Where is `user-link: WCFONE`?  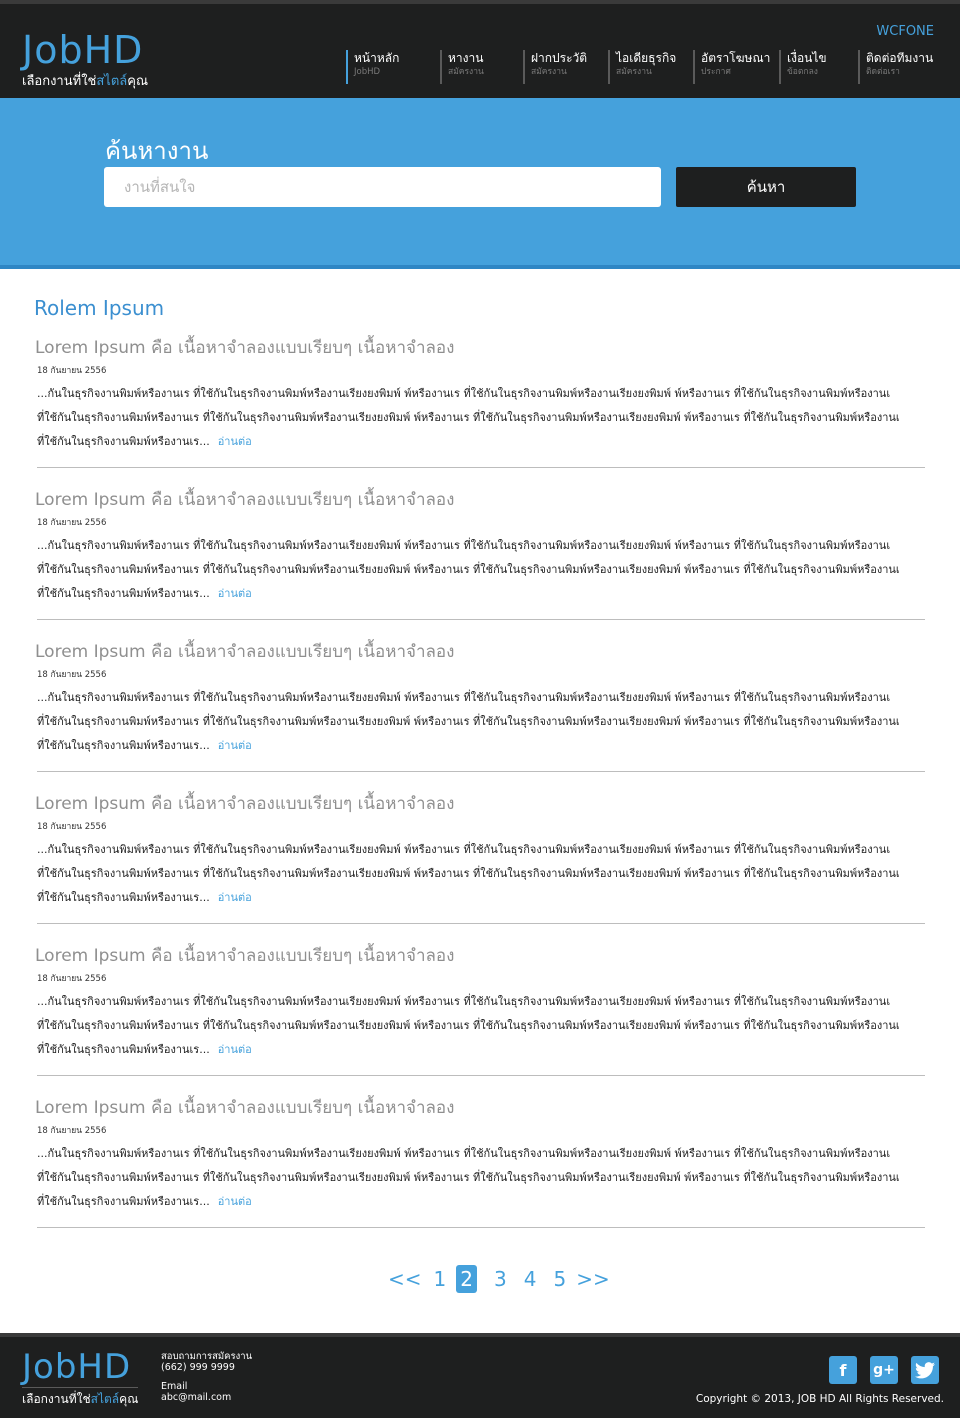
user-link: WCFONE is located at coordinates (905, 31).